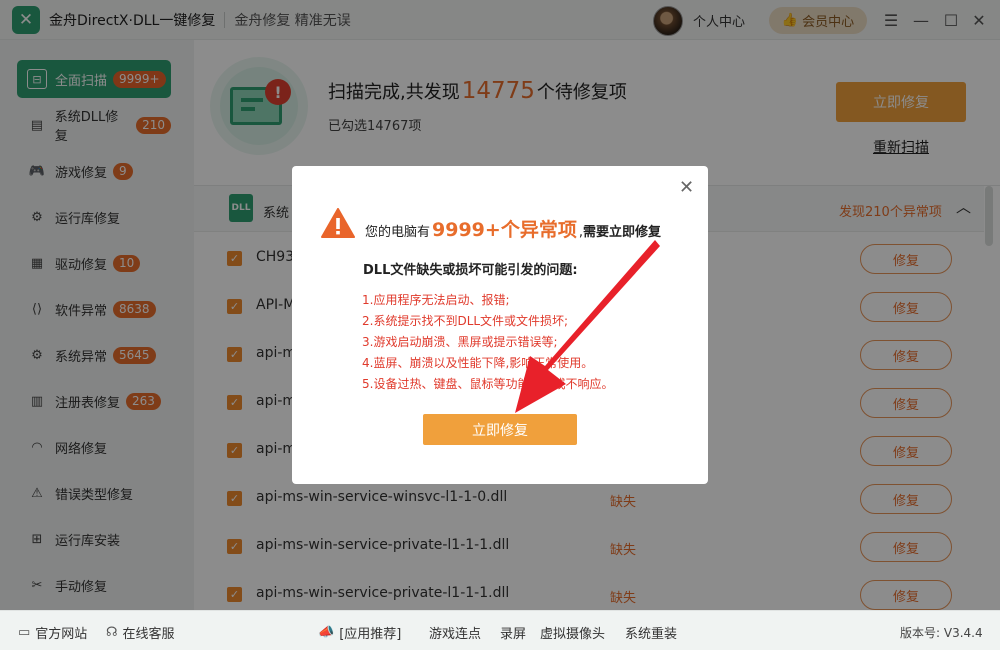  What do you see at coordinates (455, 632) in the screenshot?
I see `footer-link-auto-clicker: 游戏连点` at bounding box center [455, 632].